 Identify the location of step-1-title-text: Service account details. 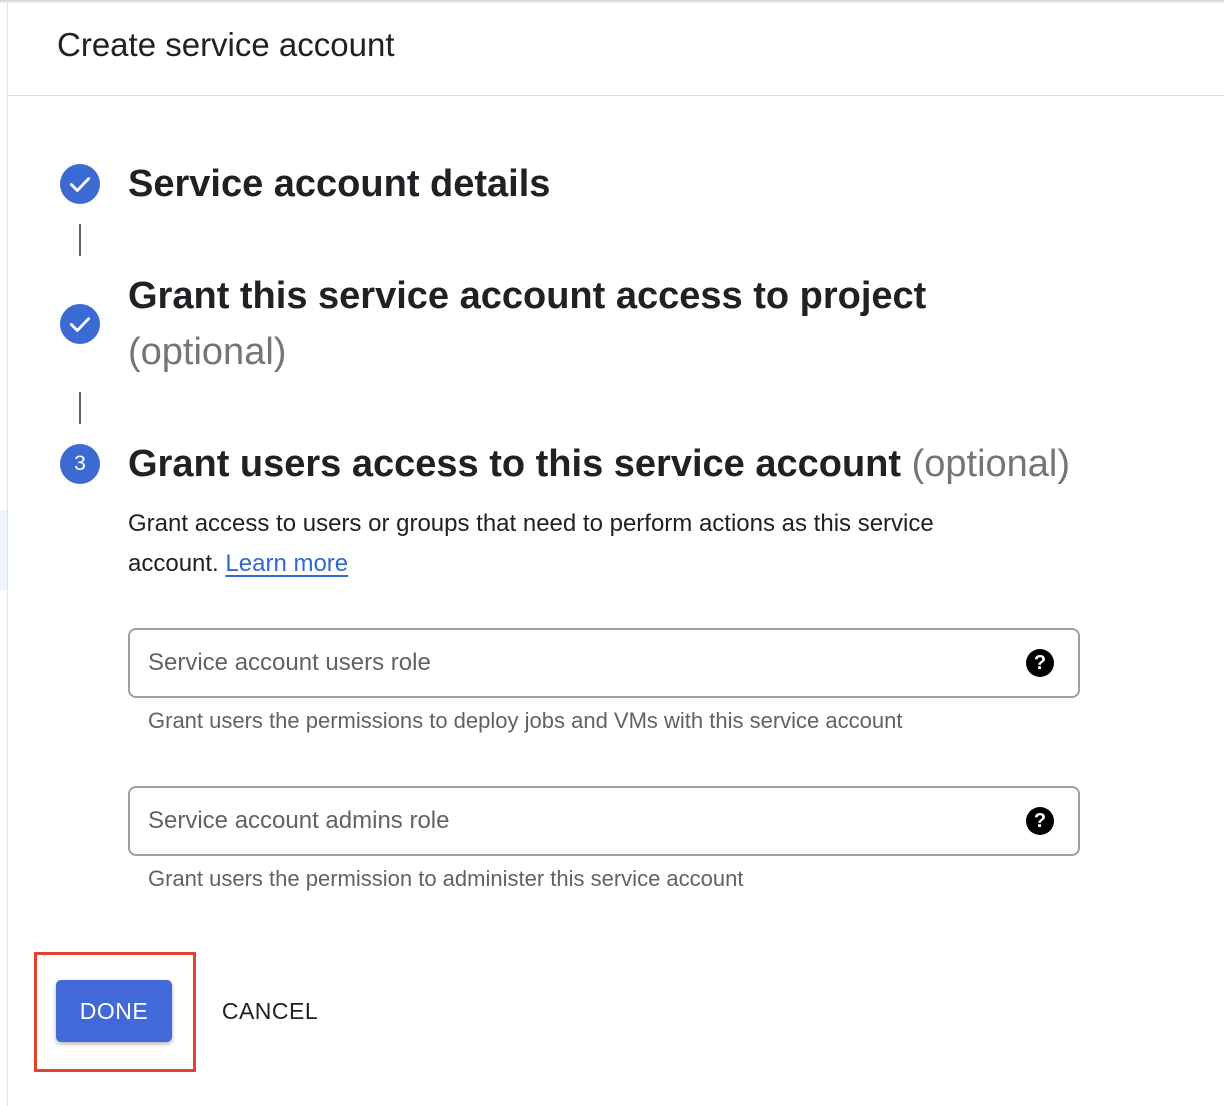
(339, 184).